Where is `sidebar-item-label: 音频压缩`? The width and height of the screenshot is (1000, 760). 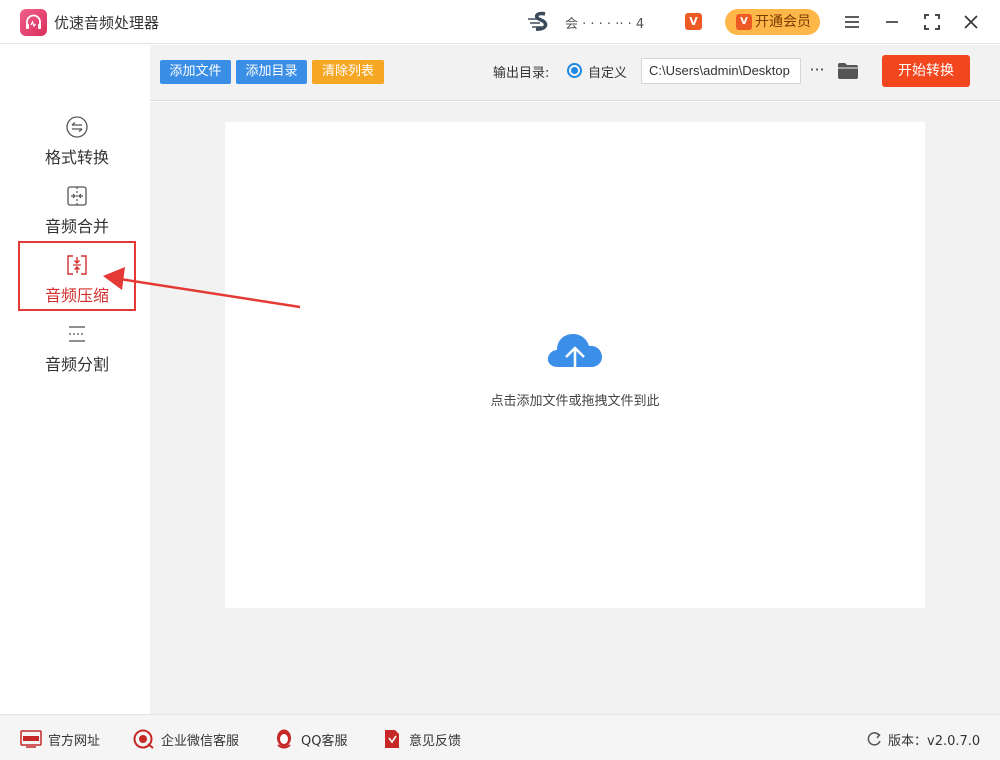 sidebar-item-label: 音频压缩 is located at coordinates (76, 295).